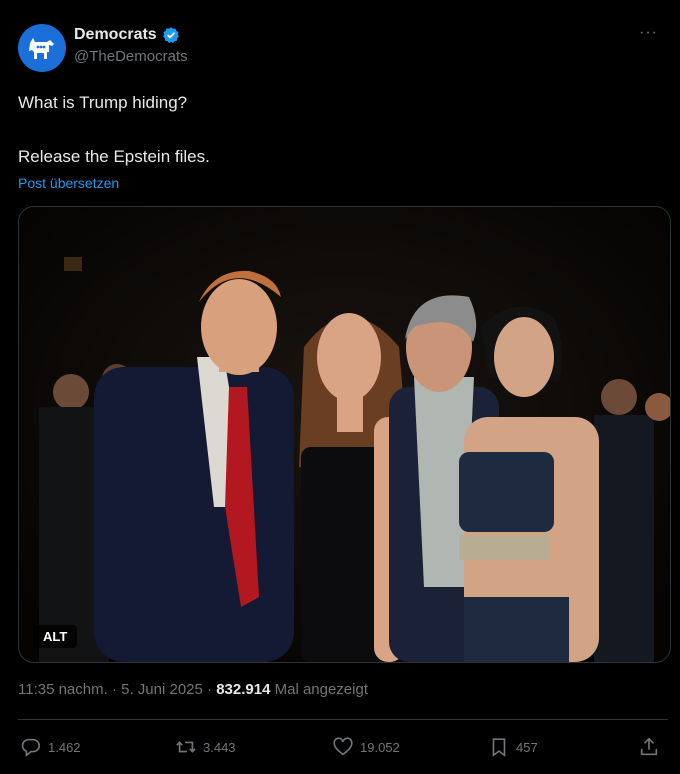  Describe the element at coordinates (319, 689) in the screenshot. I see `view-count-label: Mal angezeigt` at that location.